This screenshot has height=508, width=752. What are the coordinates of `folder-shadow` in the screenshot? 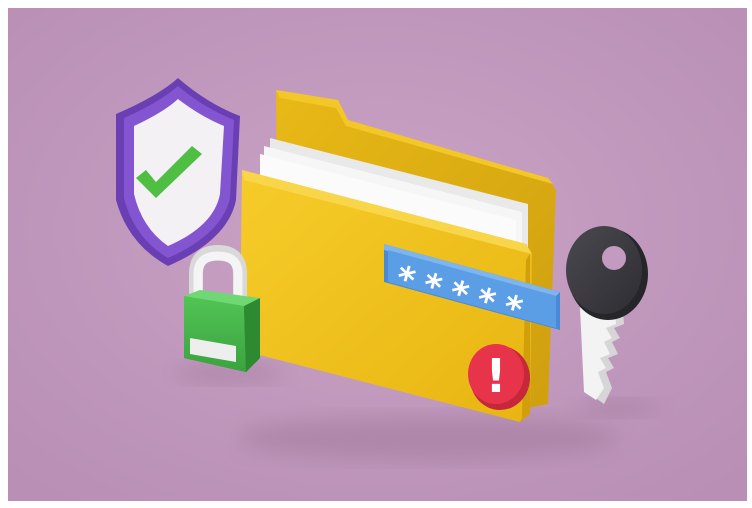 It's located at (428, 438).